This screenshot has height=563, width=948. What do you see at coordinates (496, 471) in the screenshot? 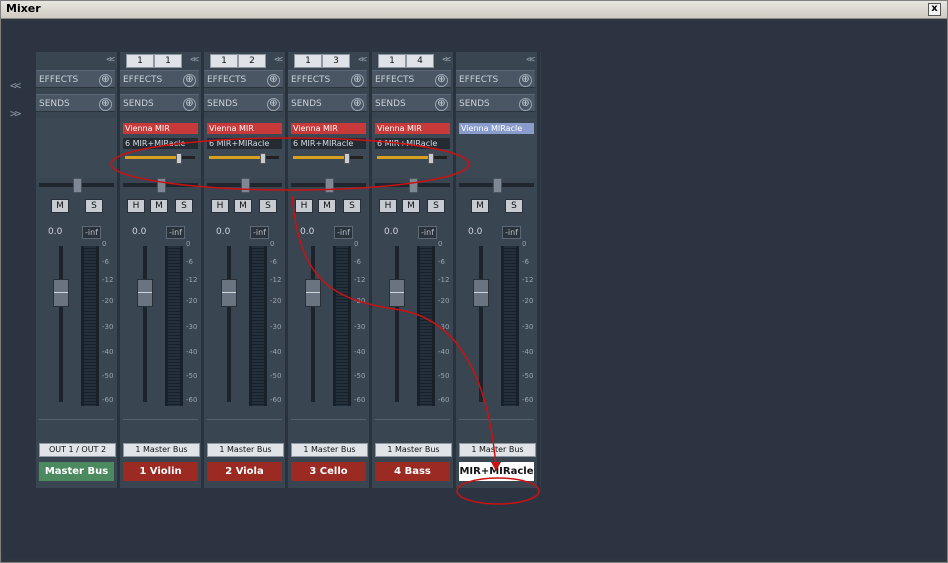
I see `channel-name-label: MIR+MIRacle` at bounding box center [496, 471].